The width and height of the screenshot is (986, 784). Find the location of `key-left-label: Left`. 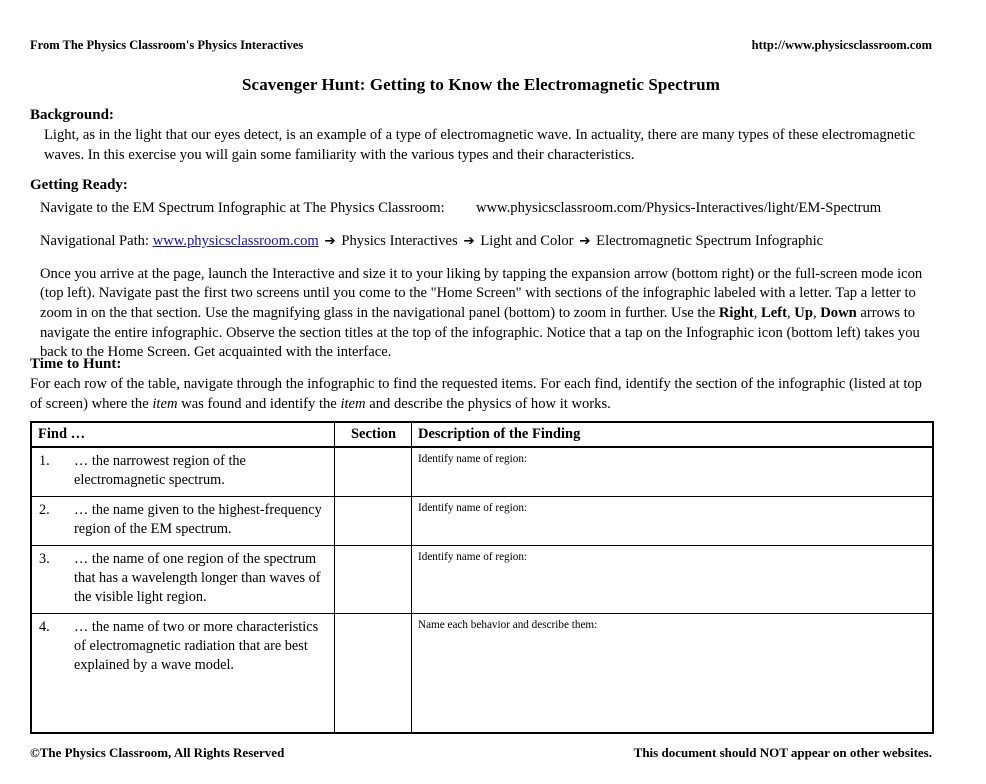

key-left-label: Left is located at coordinates (774, 313).